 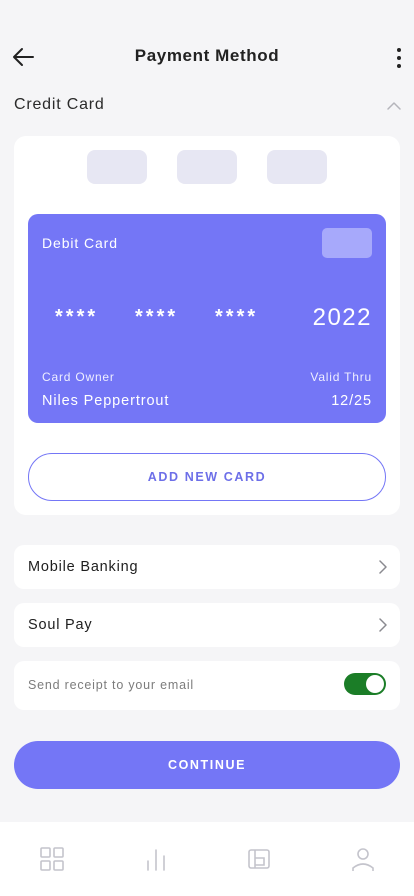 What do you see at coordinates (207, 859) in the screenshot?
I see `bottom-nav` at bounding box center [207, 859].